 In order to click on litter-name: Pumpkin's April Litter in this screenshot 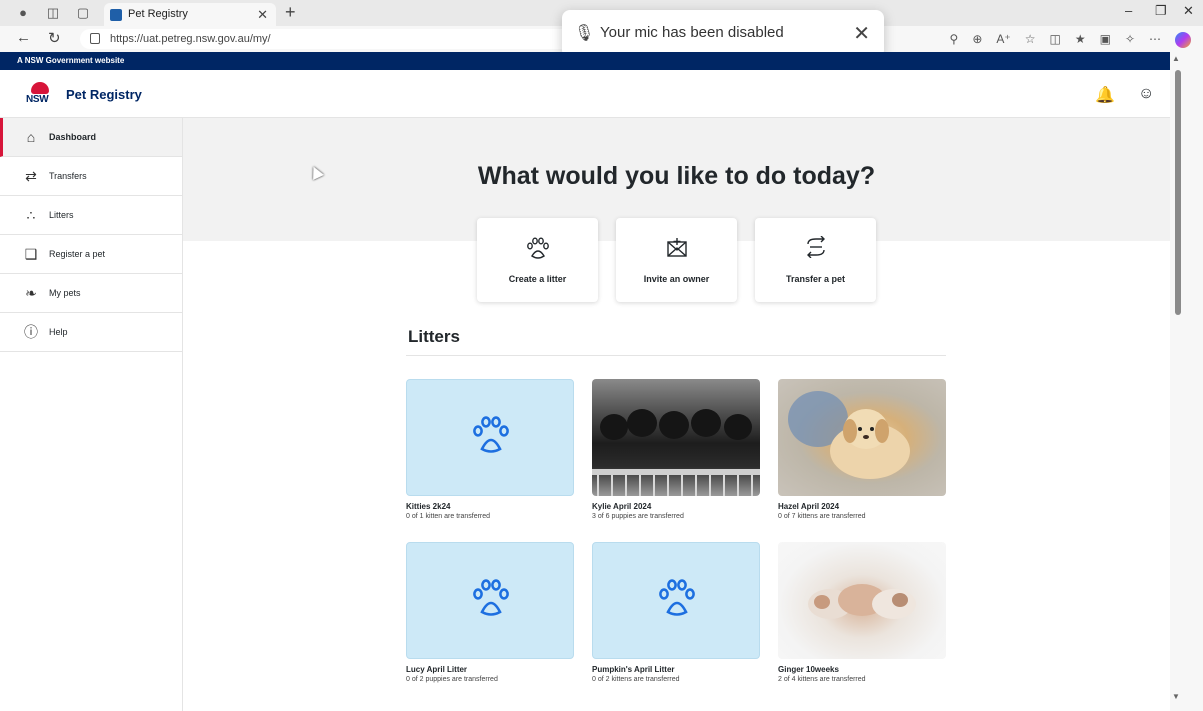, I will do `click(633, 669)`.